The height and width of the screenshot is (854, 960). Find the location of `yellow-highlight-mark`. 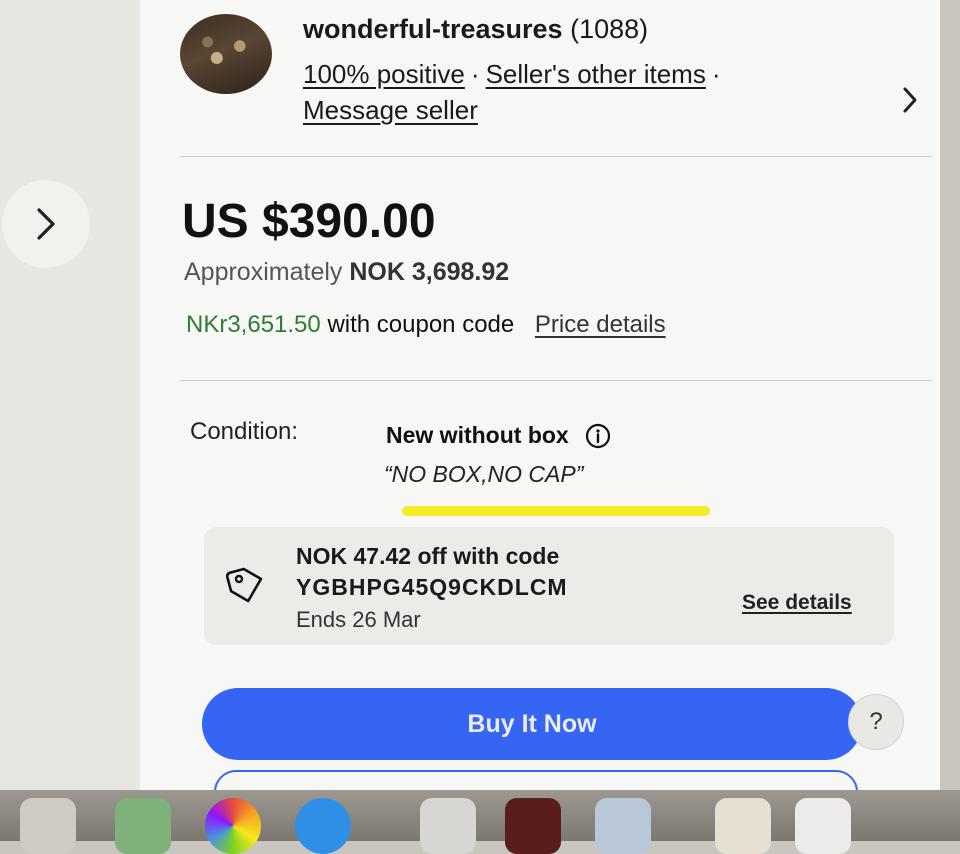

yellow-highlight-mark is located at coordinates (556, 511).